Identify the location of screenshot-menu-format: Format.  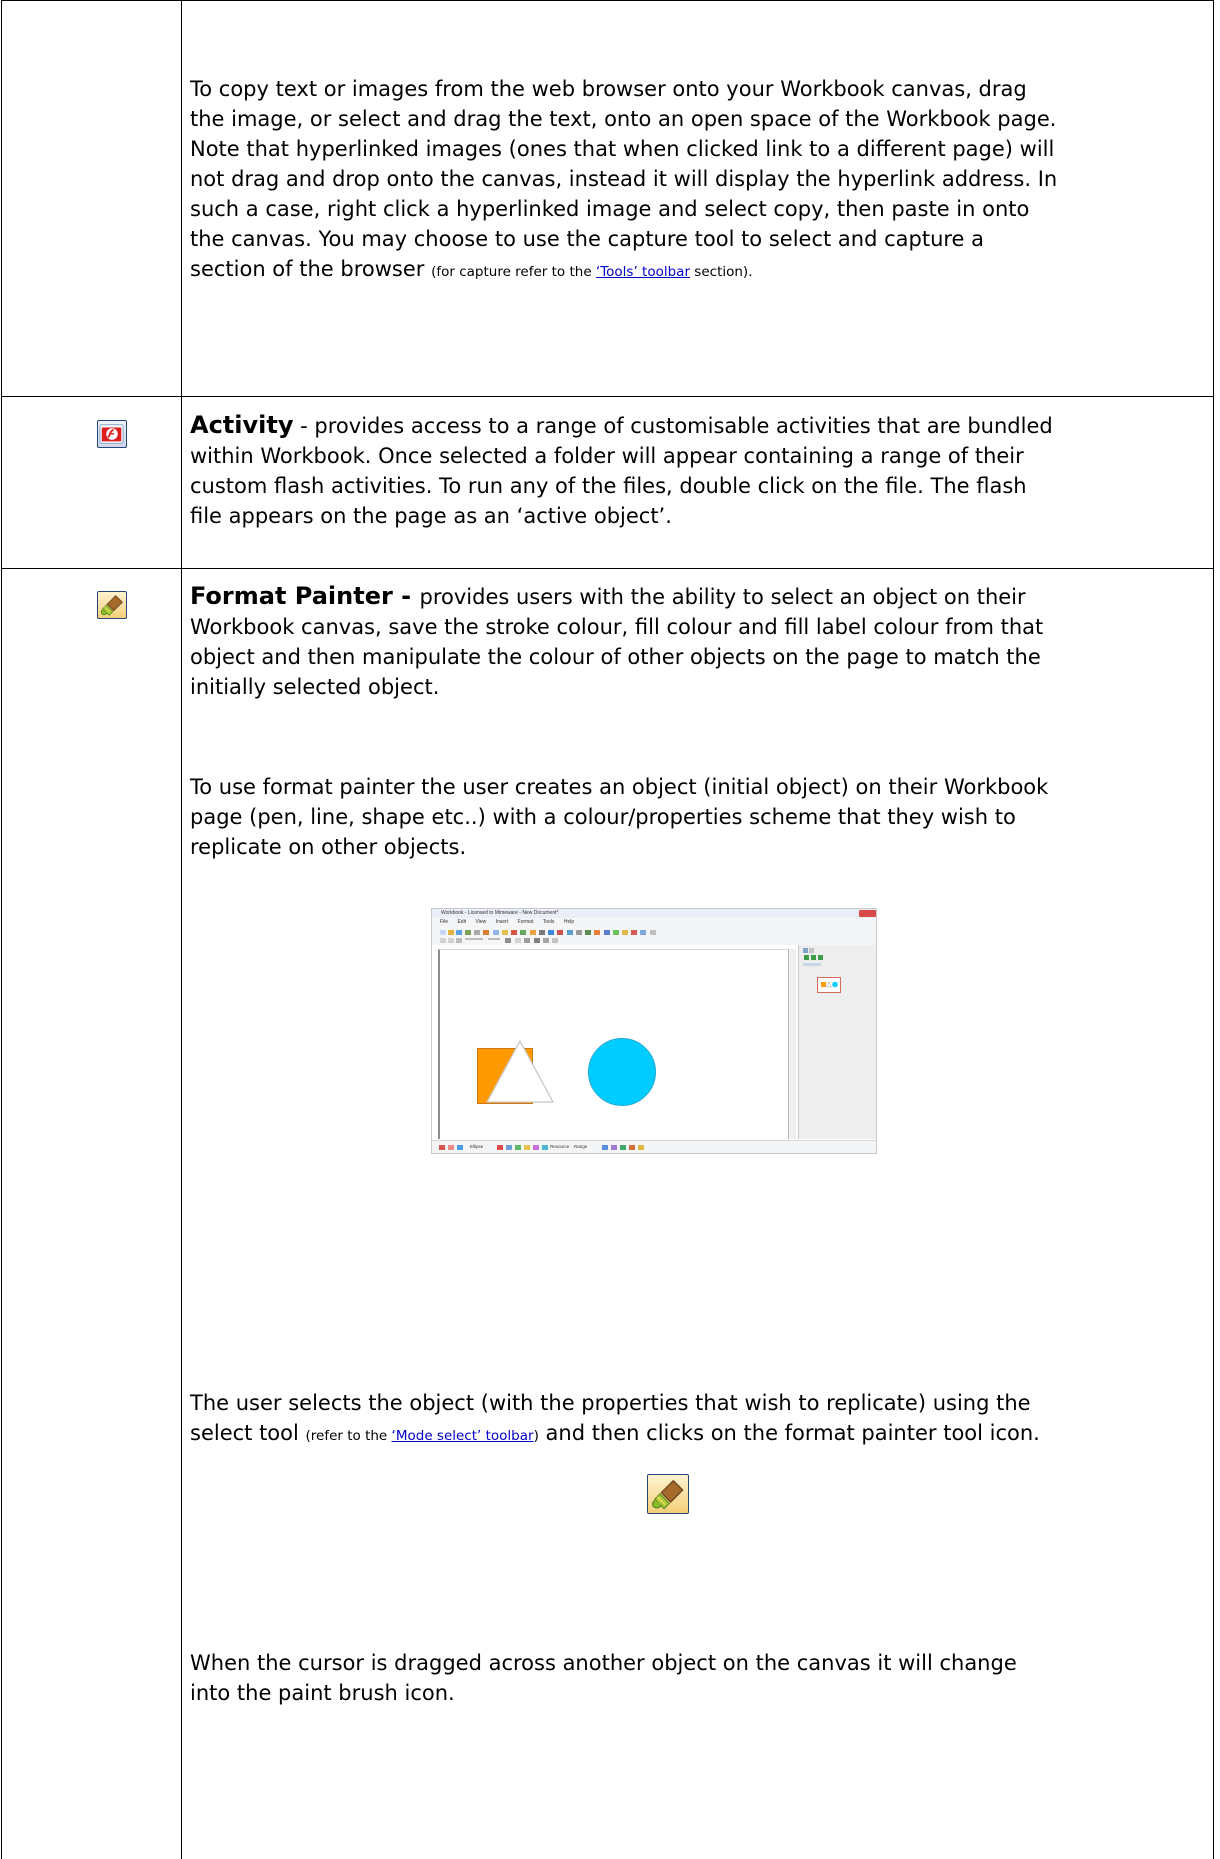
(525, 922).